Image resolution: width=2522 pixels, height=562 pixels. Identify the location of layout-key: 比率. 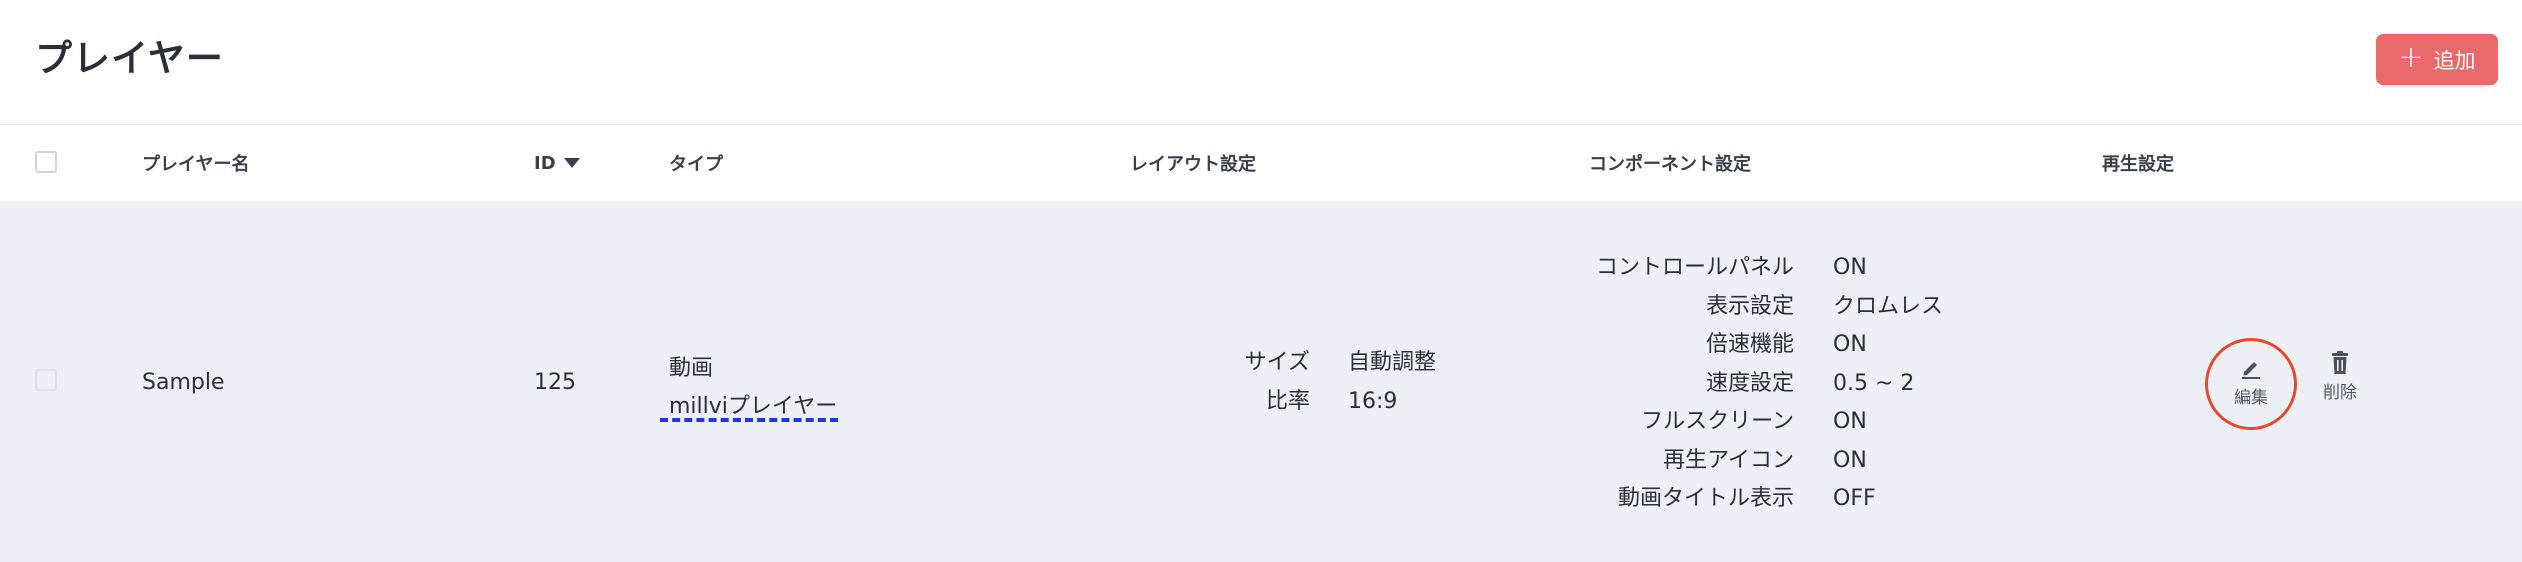
(1287, 401).